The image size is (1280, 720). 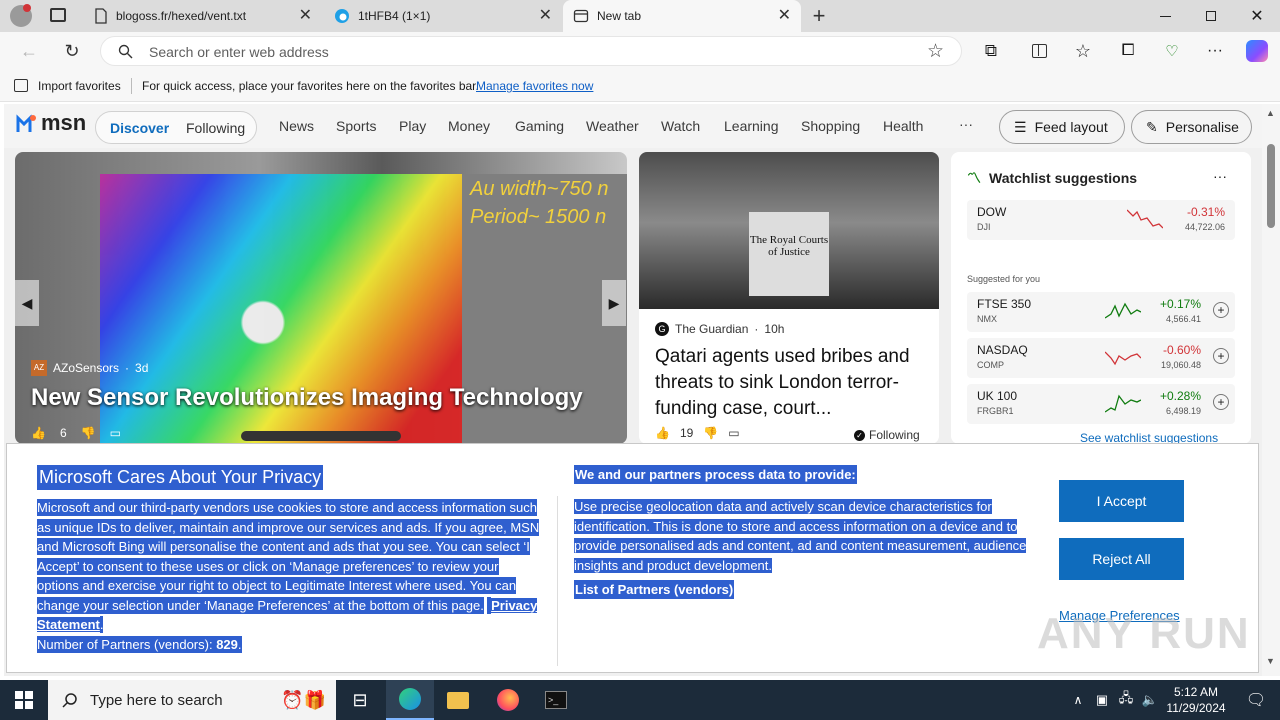 I want to click on list-of-partners-link: List of Partners (vendors), so click(x=654, y=589).